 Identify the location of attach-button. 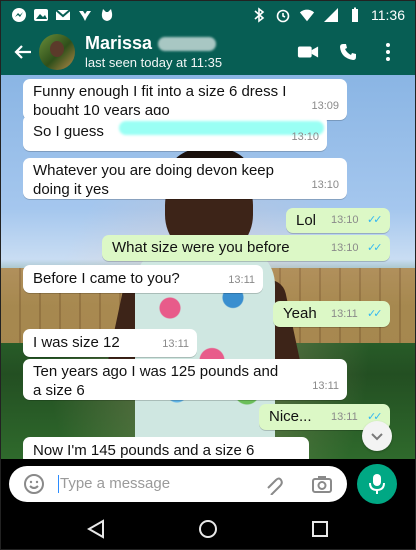
(272, 484).